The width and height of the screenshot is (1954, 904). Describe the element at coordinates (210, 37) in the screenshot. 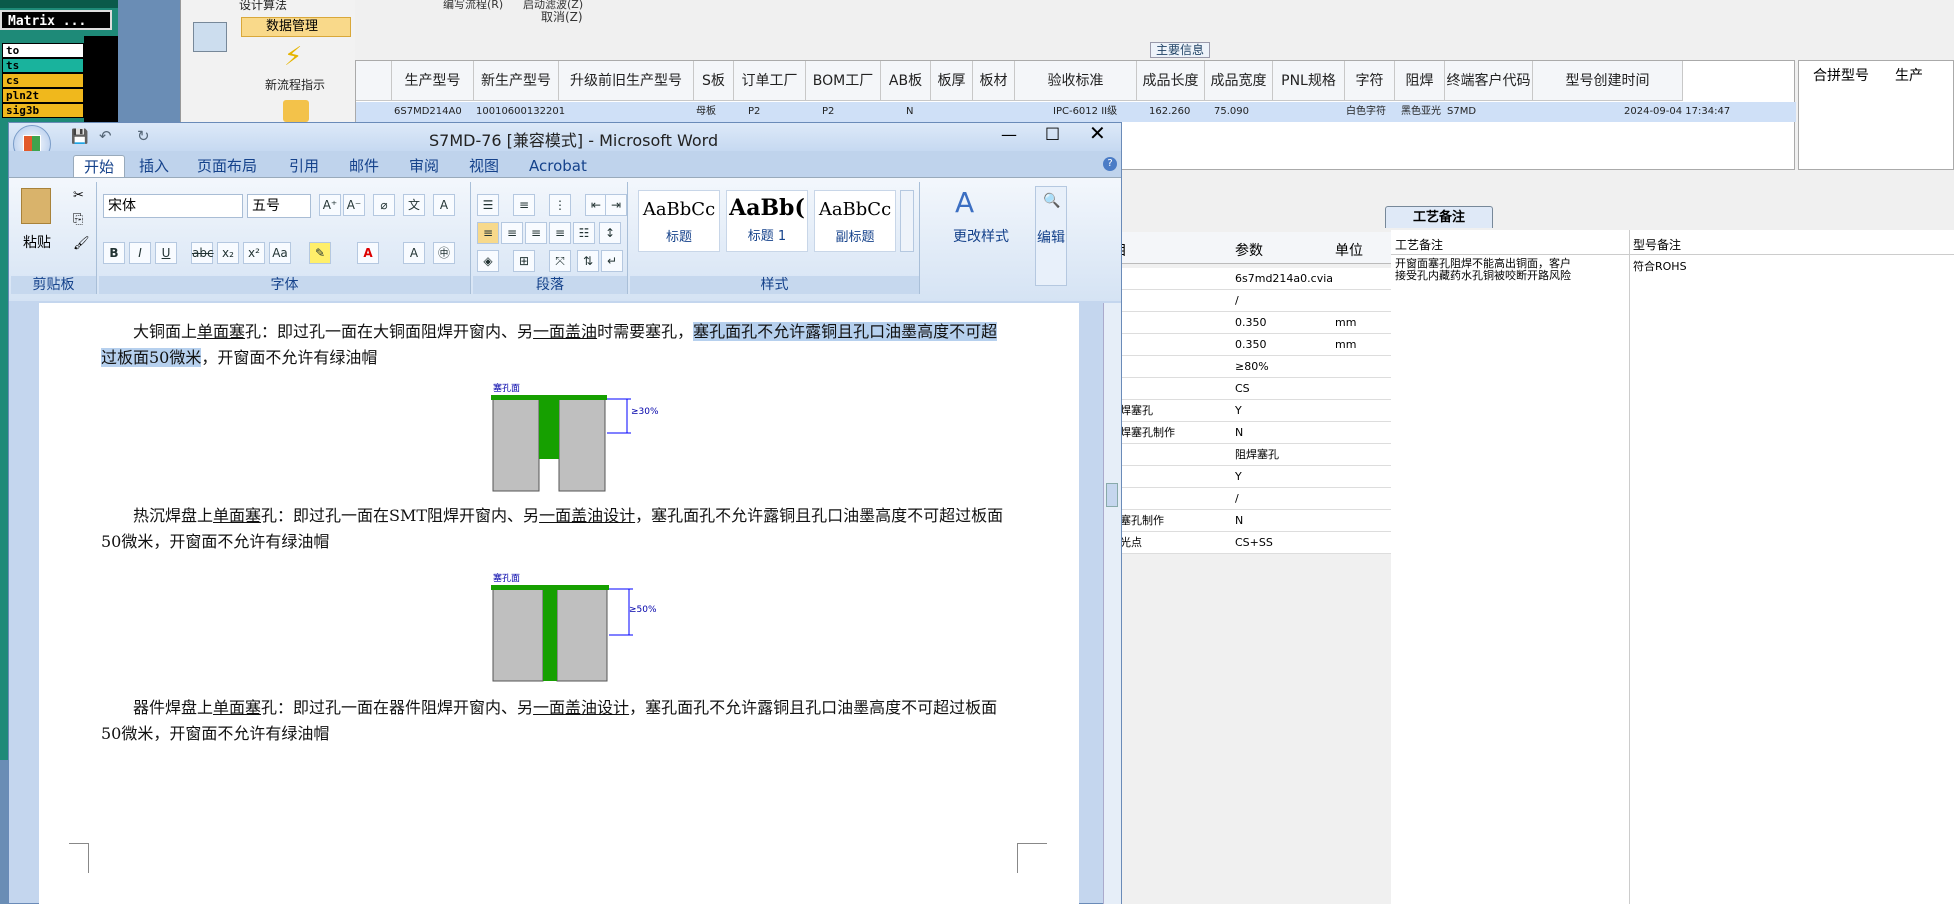

I see `calculator-icon` at that location.